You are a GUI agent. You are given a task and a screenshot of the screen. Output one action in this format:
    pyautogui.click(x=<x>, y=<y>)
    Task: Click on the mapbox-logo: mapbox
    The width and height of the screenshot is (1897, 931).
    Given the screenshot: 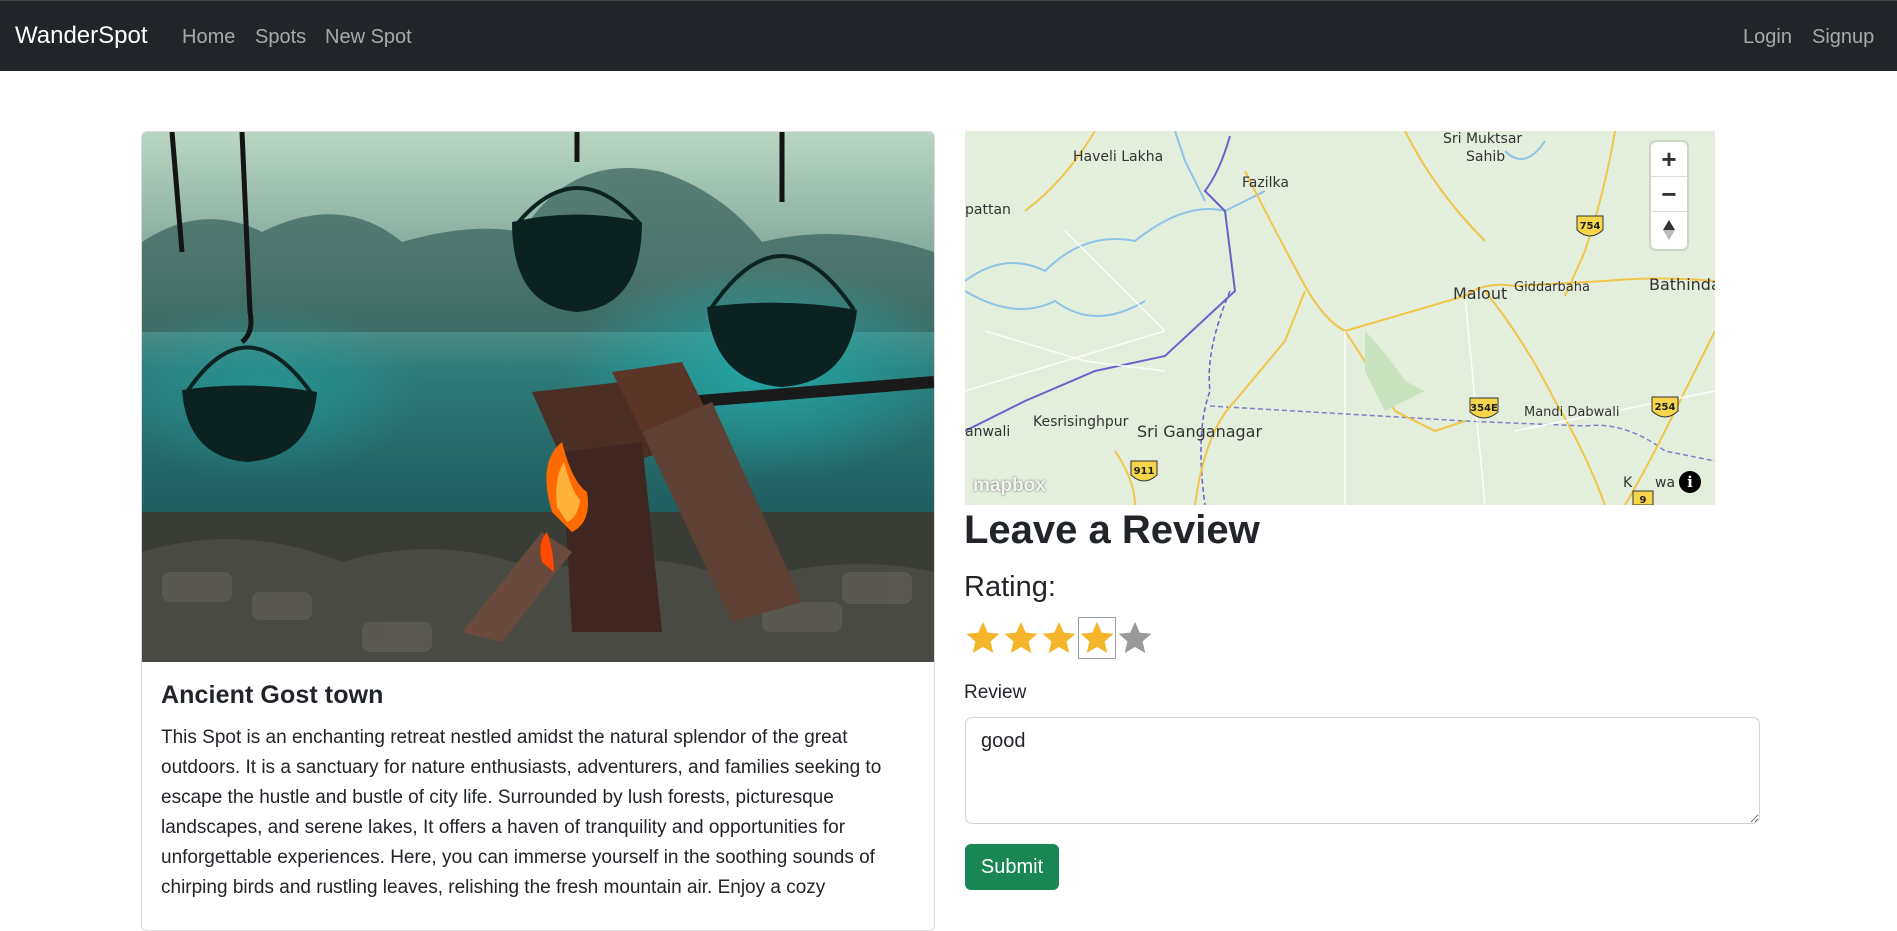 What is the action you would take?
    pyautogui.click(x=1009, y=486)
    